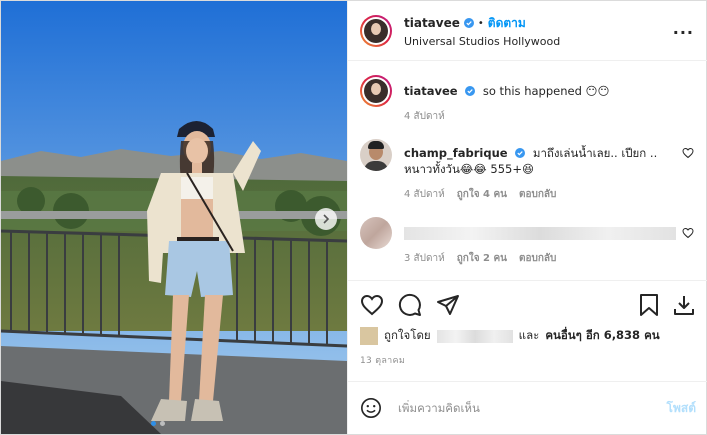 The width and height of the screenshot is (707, 435). I want to click on next-arrow-icon, so click(326, 219).